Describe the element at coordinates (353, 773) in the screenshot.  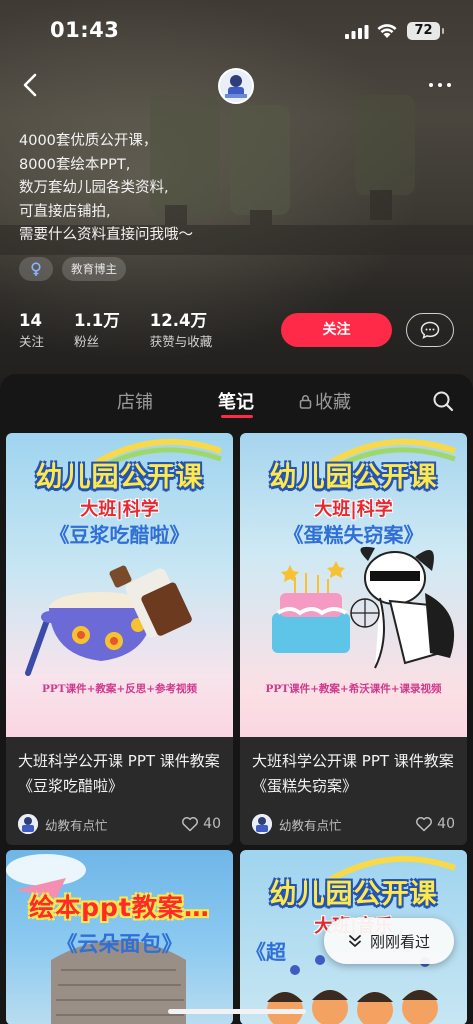
I see `note-title: 大班科学公开课 PPT 课件教案《蛋糕失窃案》` at that location.